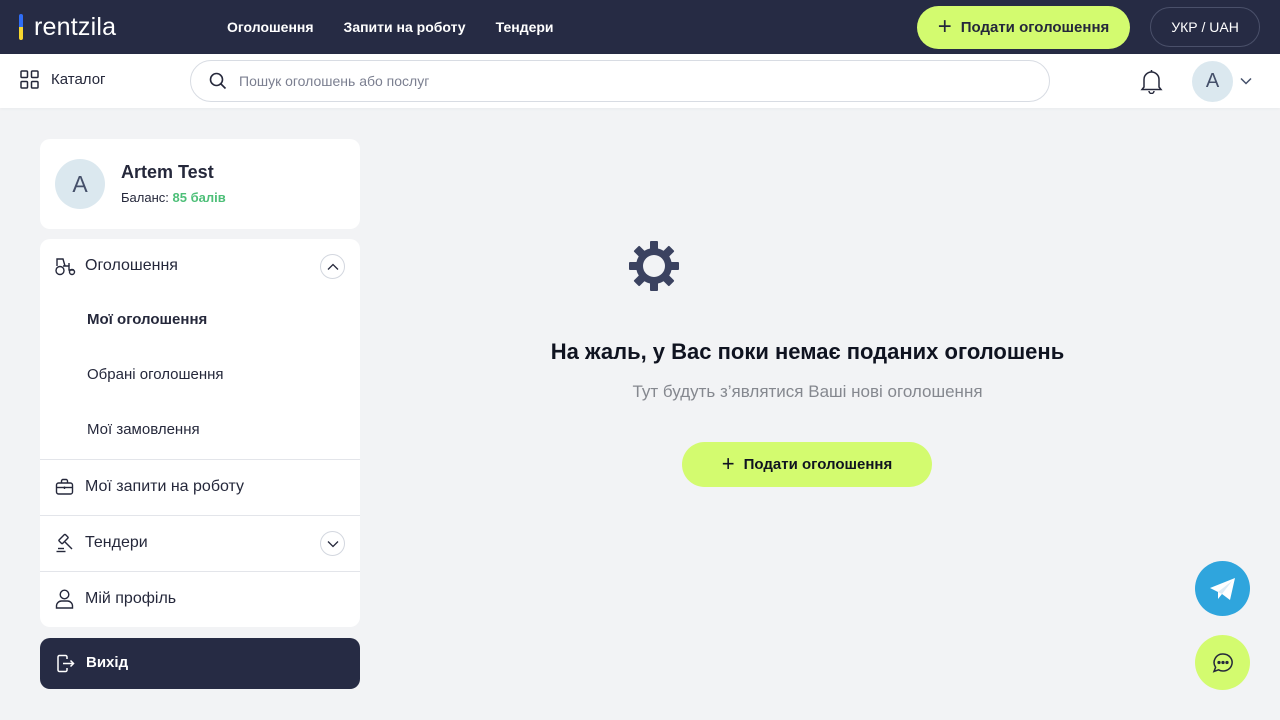 Image resolution: width=1280 pixels, height=720 pixels. What do you see at coordinates (200, 663) in the screenshot?
I see `logout-button: Вихід` at bounding box center [200, 663].